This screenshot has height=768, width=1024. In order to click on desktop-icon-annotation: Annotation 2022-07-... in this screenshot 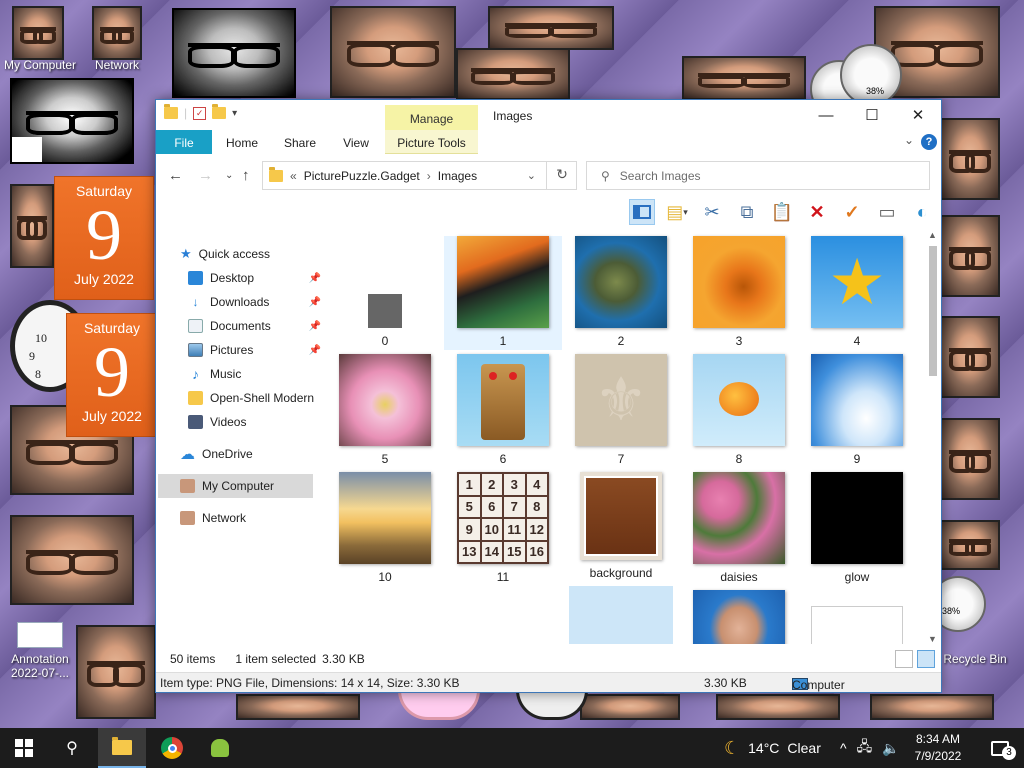, I will do `click(40, 651)`.